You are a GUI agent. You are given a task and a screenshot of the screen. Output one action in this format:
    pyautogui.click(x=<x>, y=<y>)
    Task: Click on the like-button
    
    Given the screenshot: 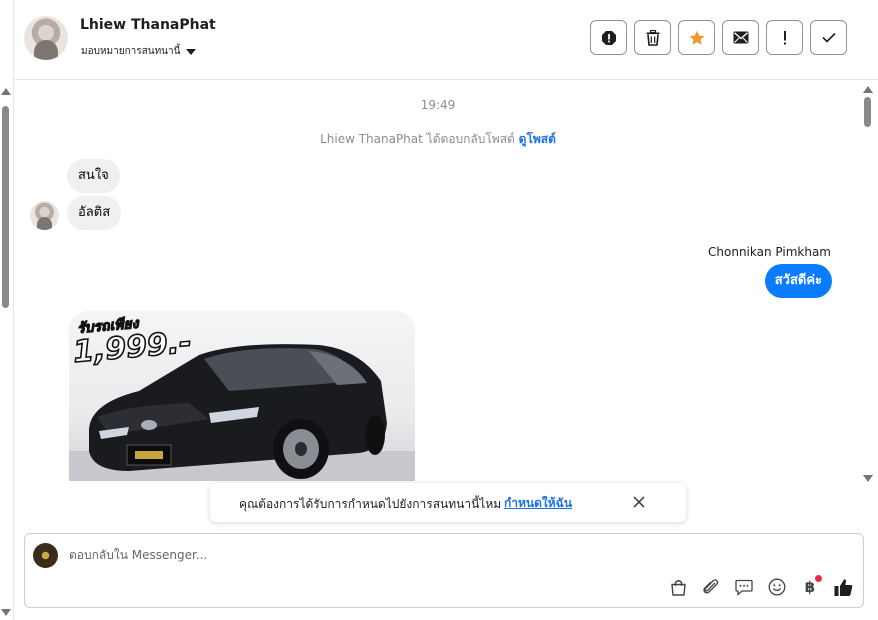 What is the action you would take?
    pyautogui.click(x=843, y=587)
    